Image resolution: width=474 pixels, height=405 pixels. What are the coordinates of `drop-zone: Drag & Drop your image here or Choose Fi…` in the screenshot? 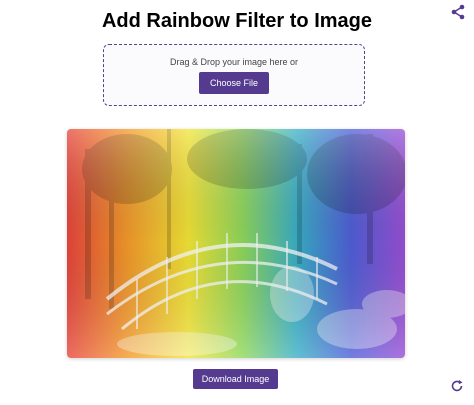 It's located at (234, 75).